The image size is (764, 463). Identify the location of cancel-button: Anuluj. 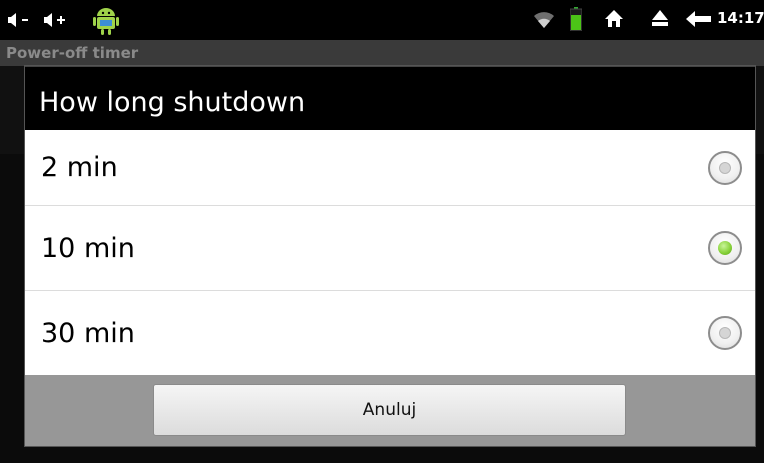
(389, 410).